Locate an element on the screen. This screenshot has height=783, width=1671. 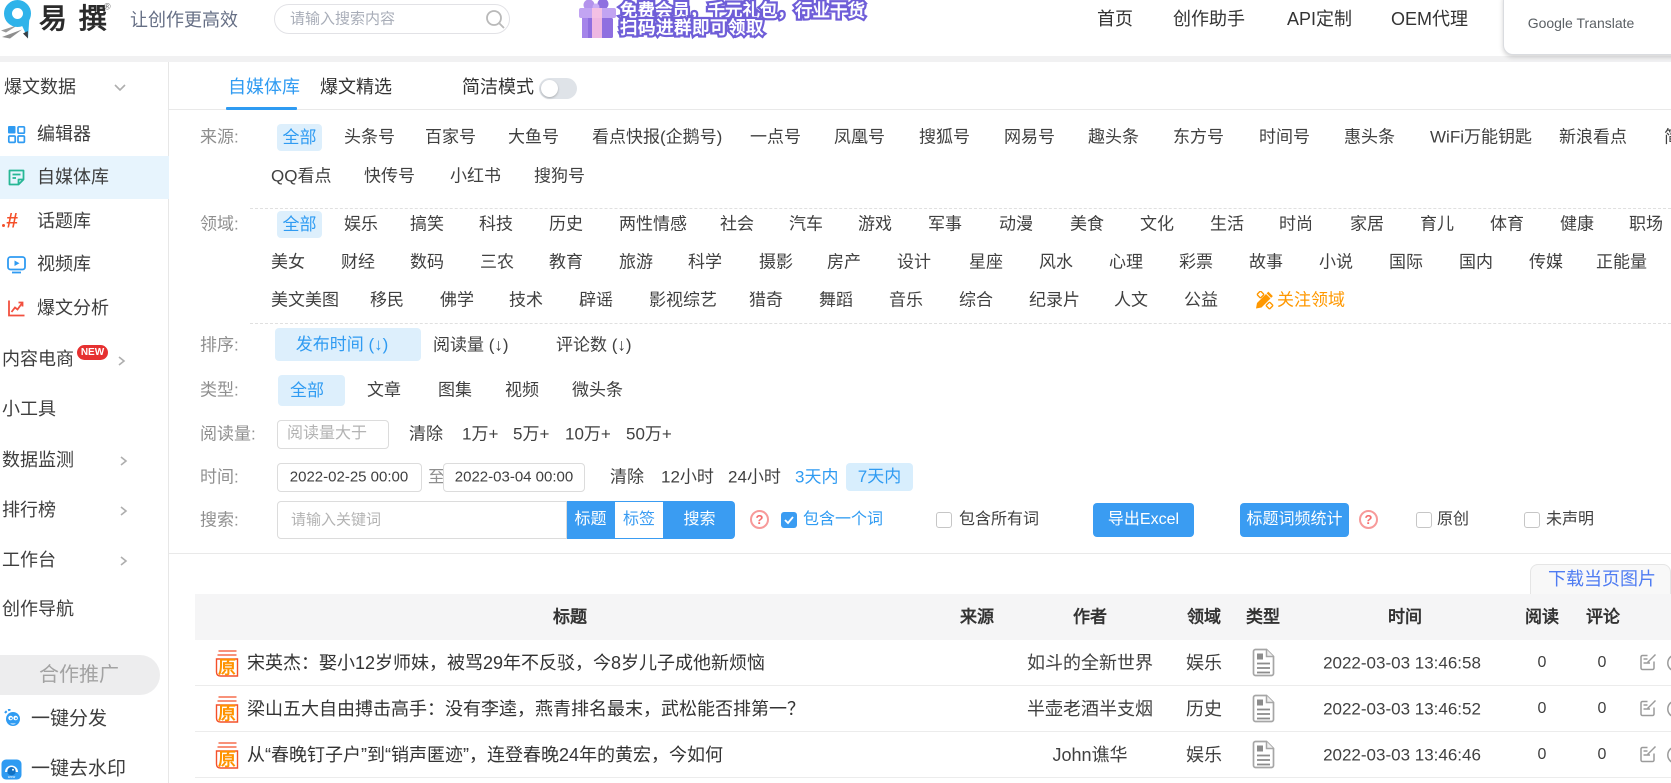
svg-text: 扫码进群即可领取 is located at coordinates (692, 28).